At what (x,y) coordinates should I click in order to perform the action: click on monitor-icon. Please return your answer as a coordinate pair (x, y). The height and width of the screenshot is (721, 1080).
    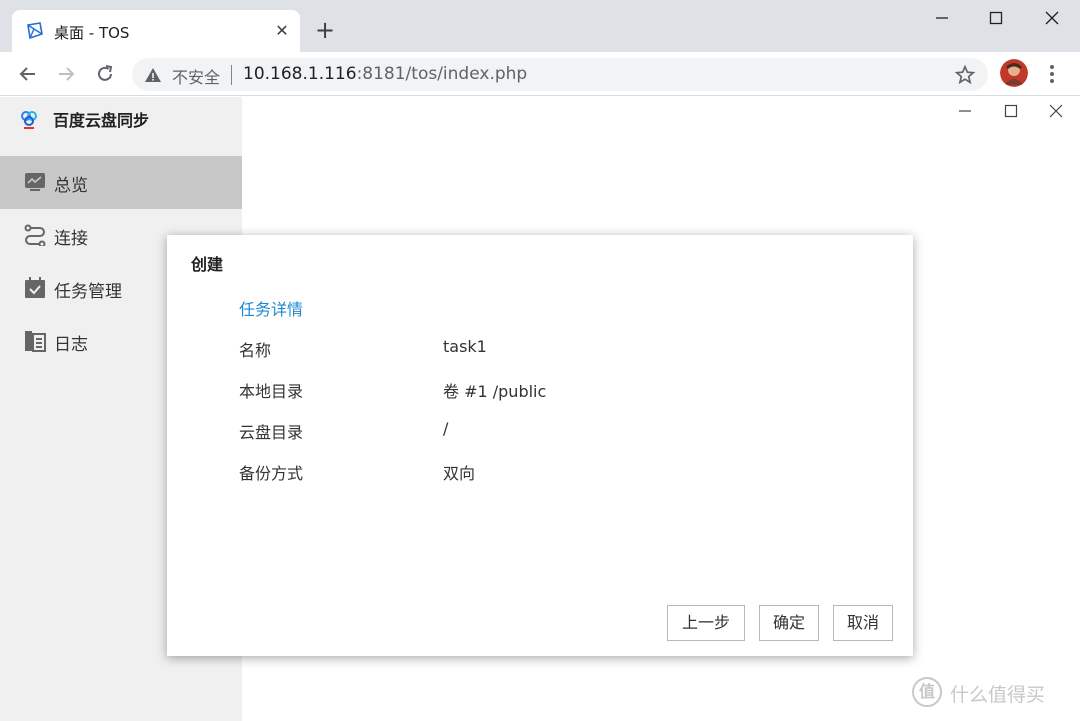
    Looking at the image, I should click on (35, 182).